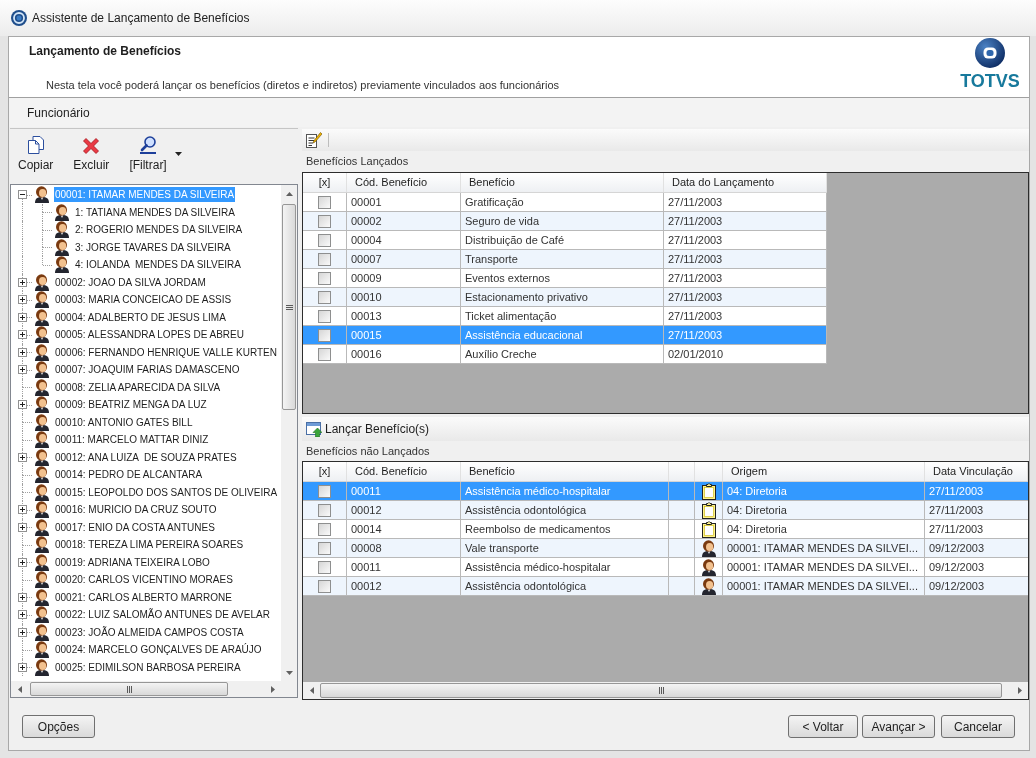 The image size is (1036, 758). I want to click on launch-button: Lançar Benefício(s), so click(368, 429).